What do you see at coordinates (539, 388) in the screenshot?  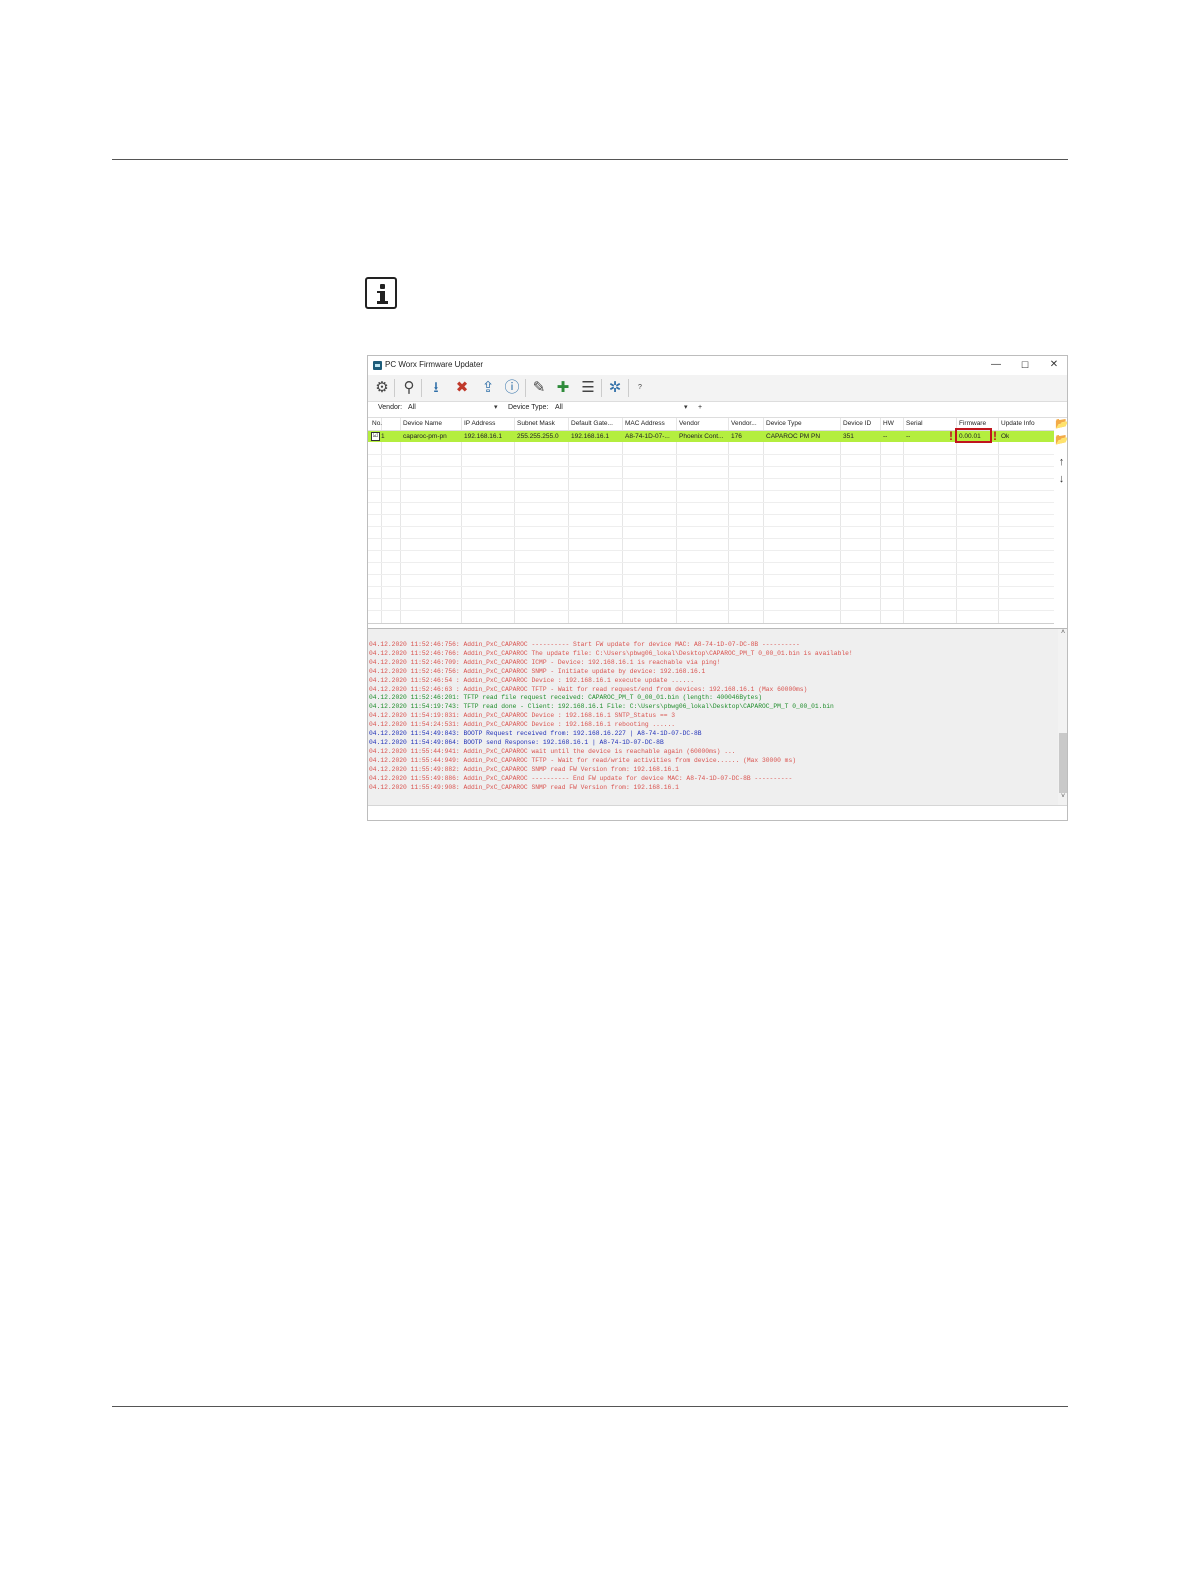 I see `edit-minus-icon: ✎` at bounding box center [539, 388].